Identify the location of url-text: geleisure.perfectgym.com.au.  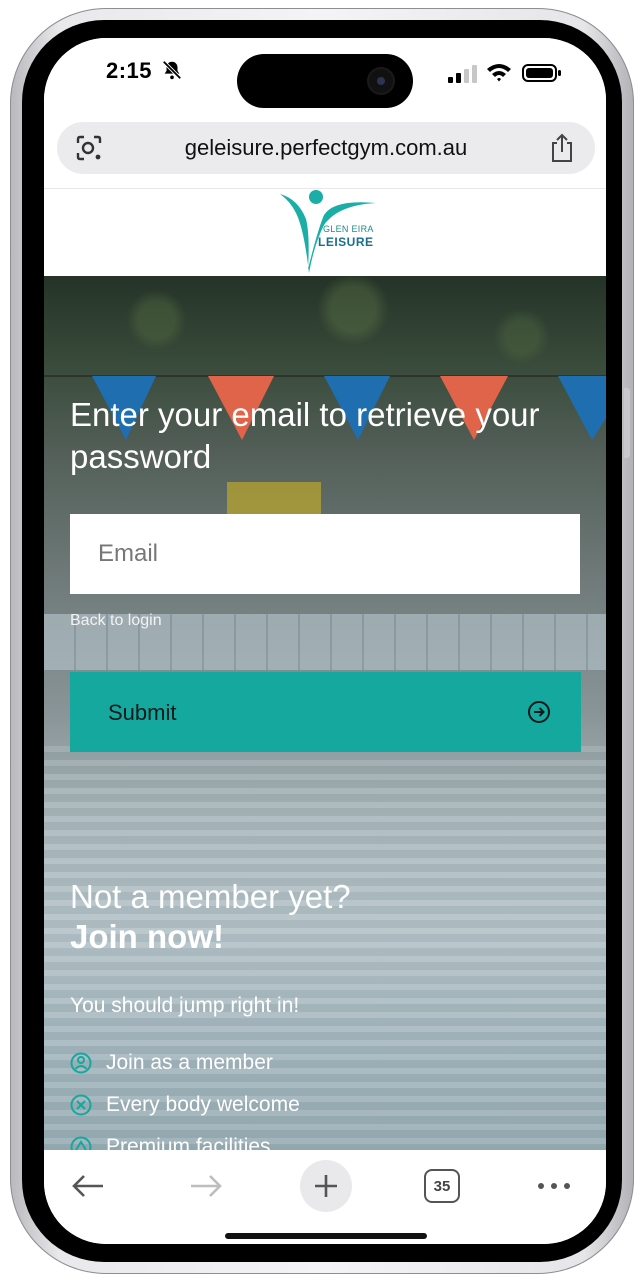
(326, 147).